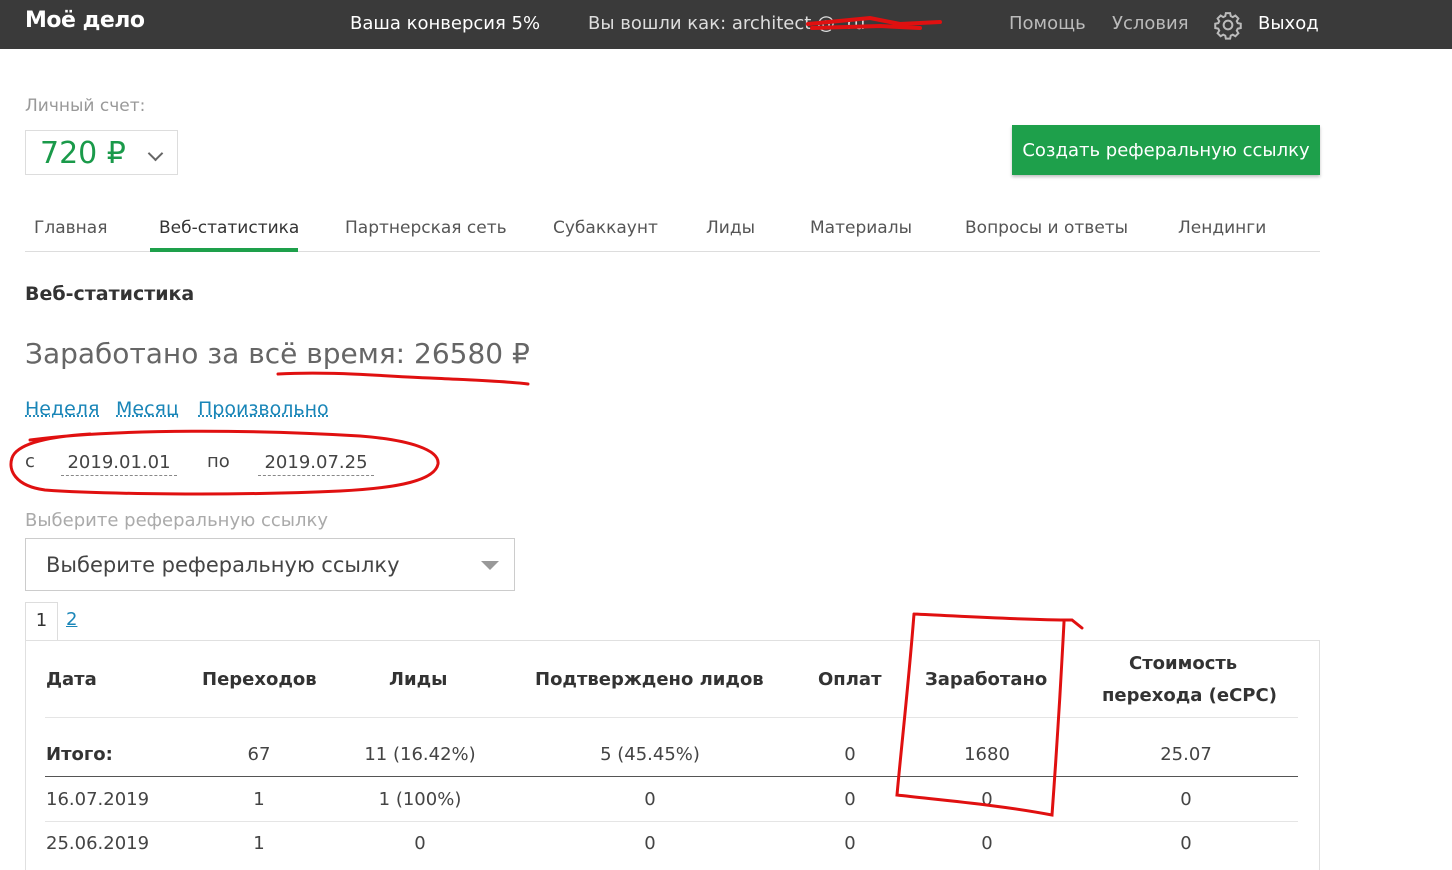  I want to click on date-from-label: с, so click(30, 461).